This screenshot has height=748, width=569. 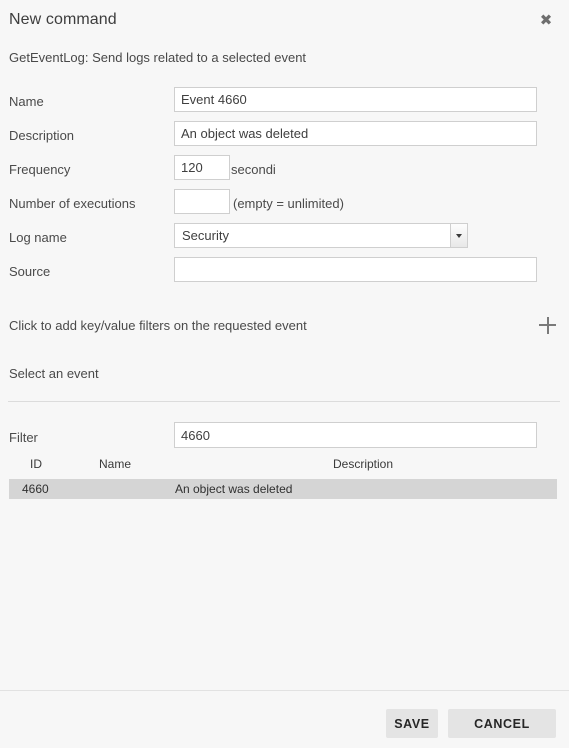 I want to click on label-description: Description, so click(x=42, y=135).